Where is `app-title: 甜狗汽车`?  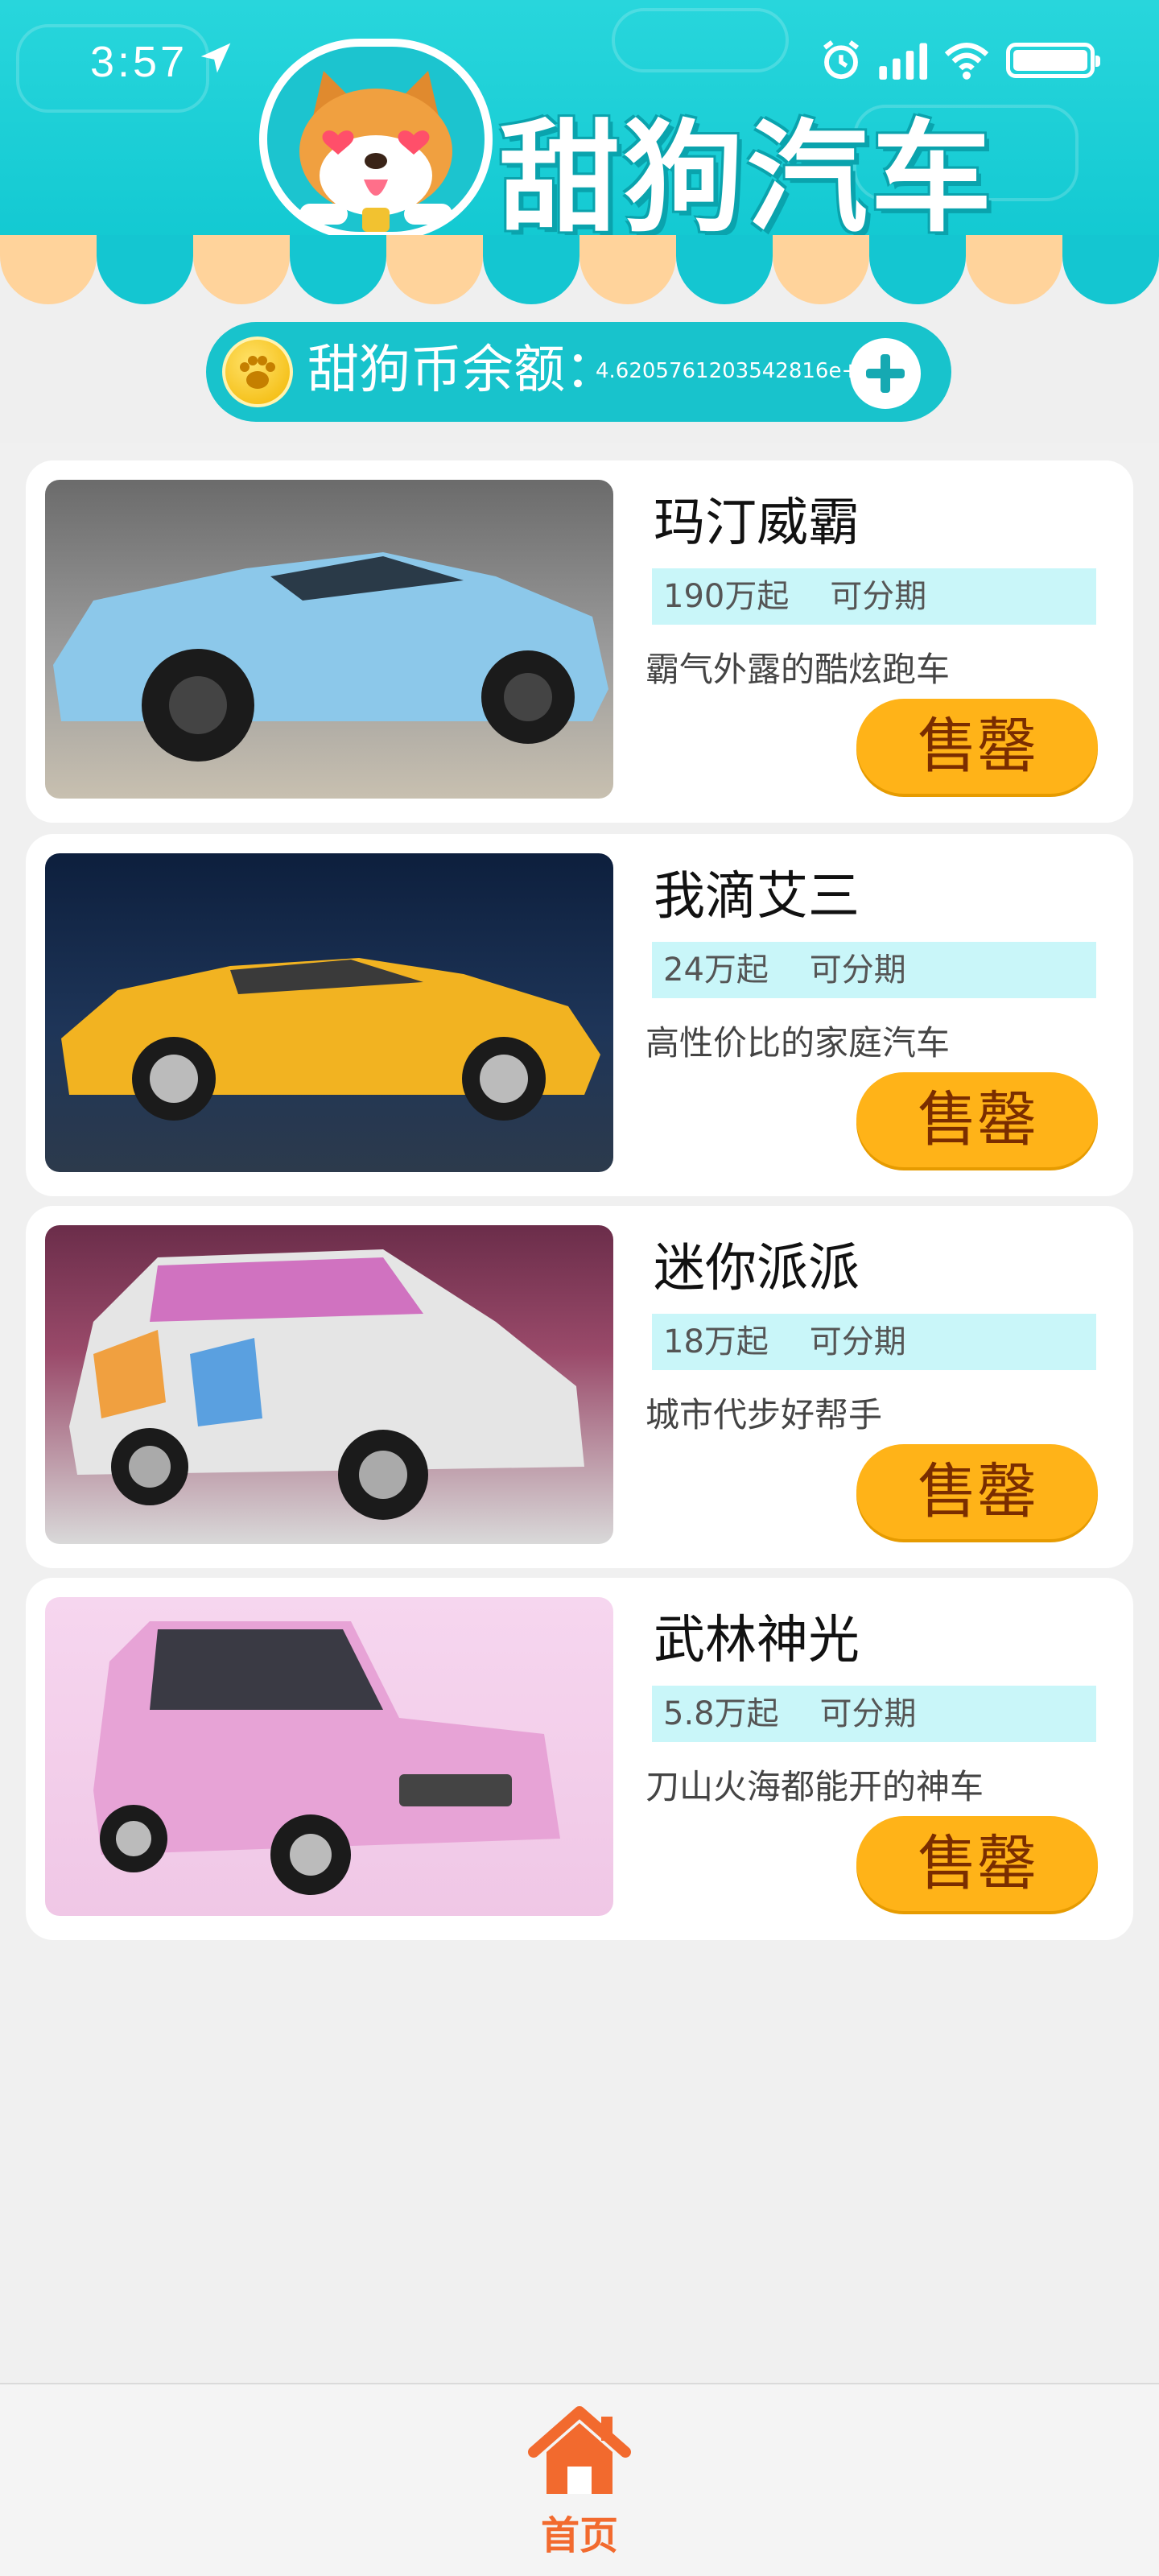
app-title: 甜狗汽车 is located at coordinates (747, 175).